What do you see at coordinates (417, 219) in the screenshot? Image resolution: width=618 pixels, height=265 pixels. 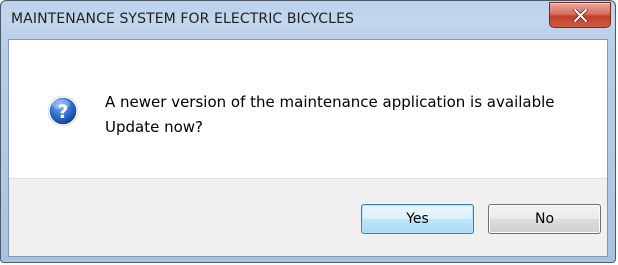 I see `yes-button: Yes` at bounding box center [417, 219].